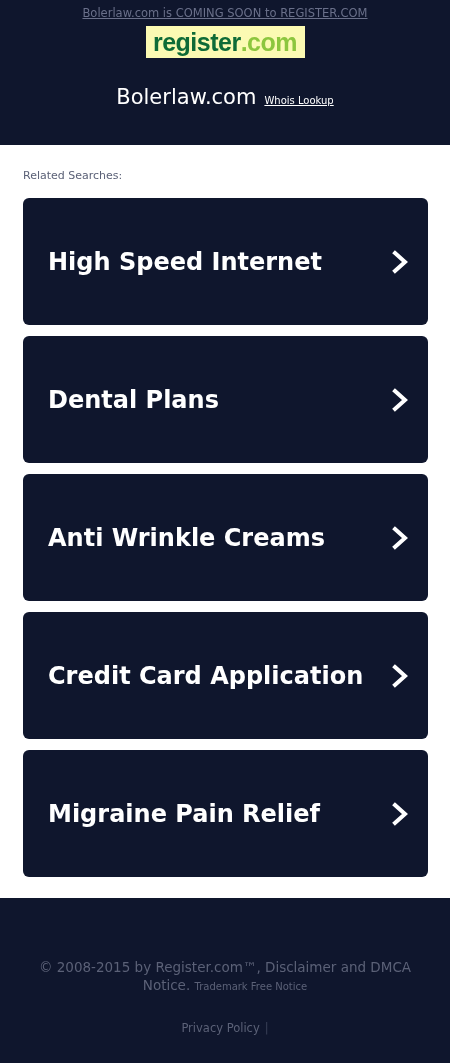 The width and height of the screenshot is (450, 1063). Describe the element at coordinates (225, 42) in the screenshot. I see `register-logo: register.com` at that location.